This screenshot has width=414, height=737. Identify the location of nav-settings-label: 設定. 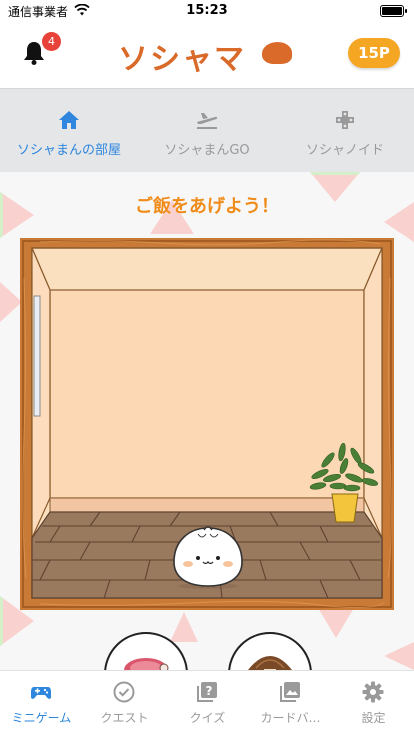
(373, 718).